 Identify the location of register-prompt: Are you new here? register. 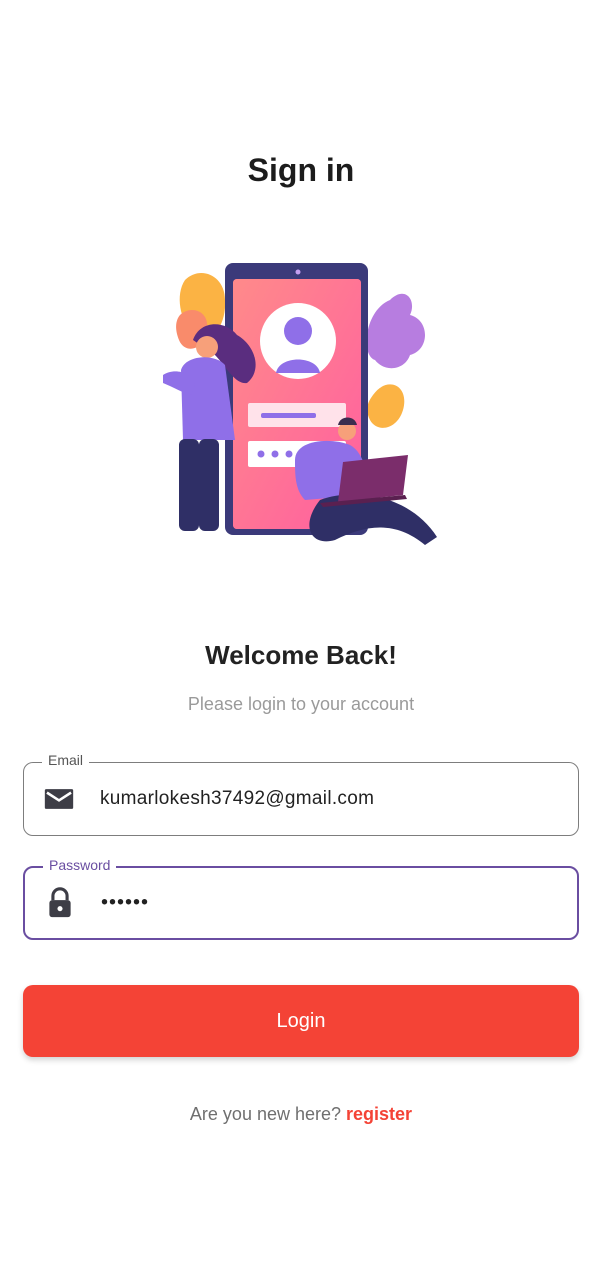
(301, 1114).